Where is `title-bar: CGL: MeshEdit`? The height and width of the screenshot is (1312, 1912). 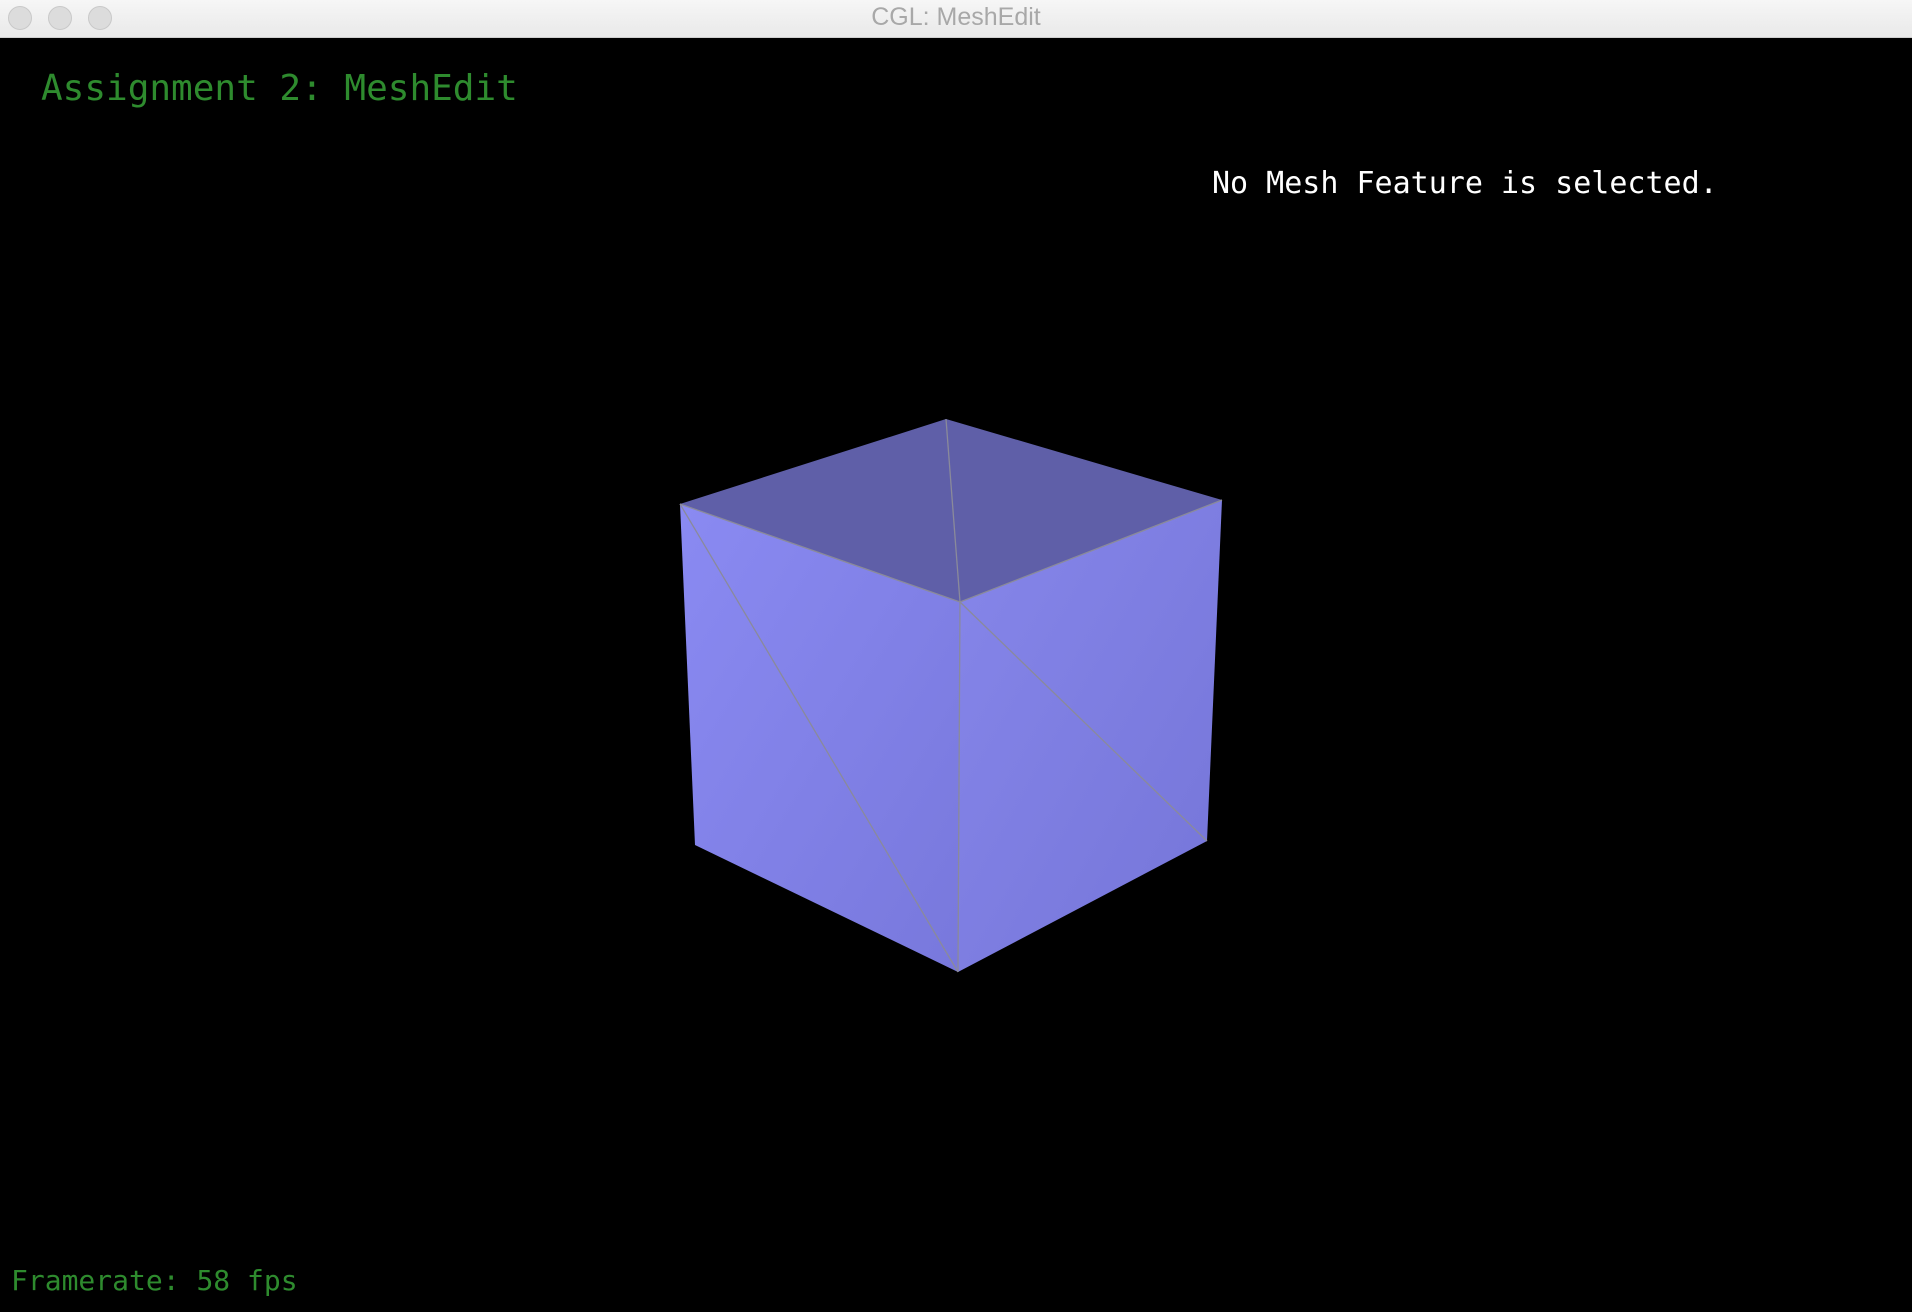 title-bar: CGL: MeshEdit is located at coordinates (956, 19).